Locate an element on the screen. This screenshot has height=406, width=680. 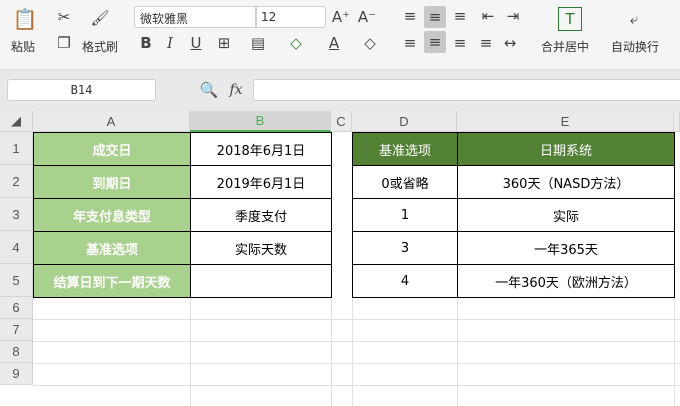
system-cell-e3: 实际 is located at coordinates (566, 215).